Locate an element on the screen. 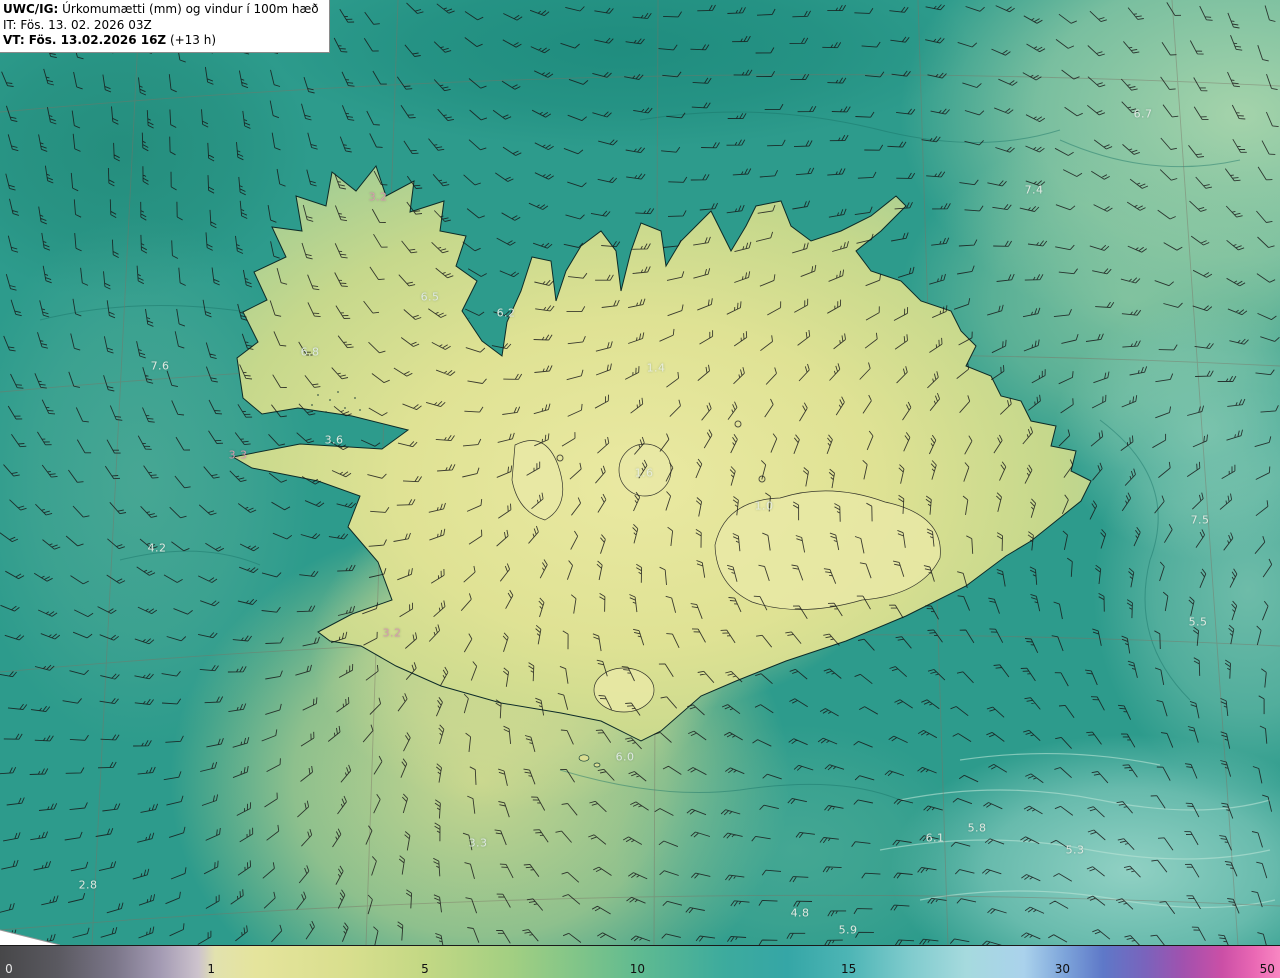 The image size is (1280, 978). colorbar-wrap: 0 1 5 10 15 30 50 is located at coordinates (640, 961).